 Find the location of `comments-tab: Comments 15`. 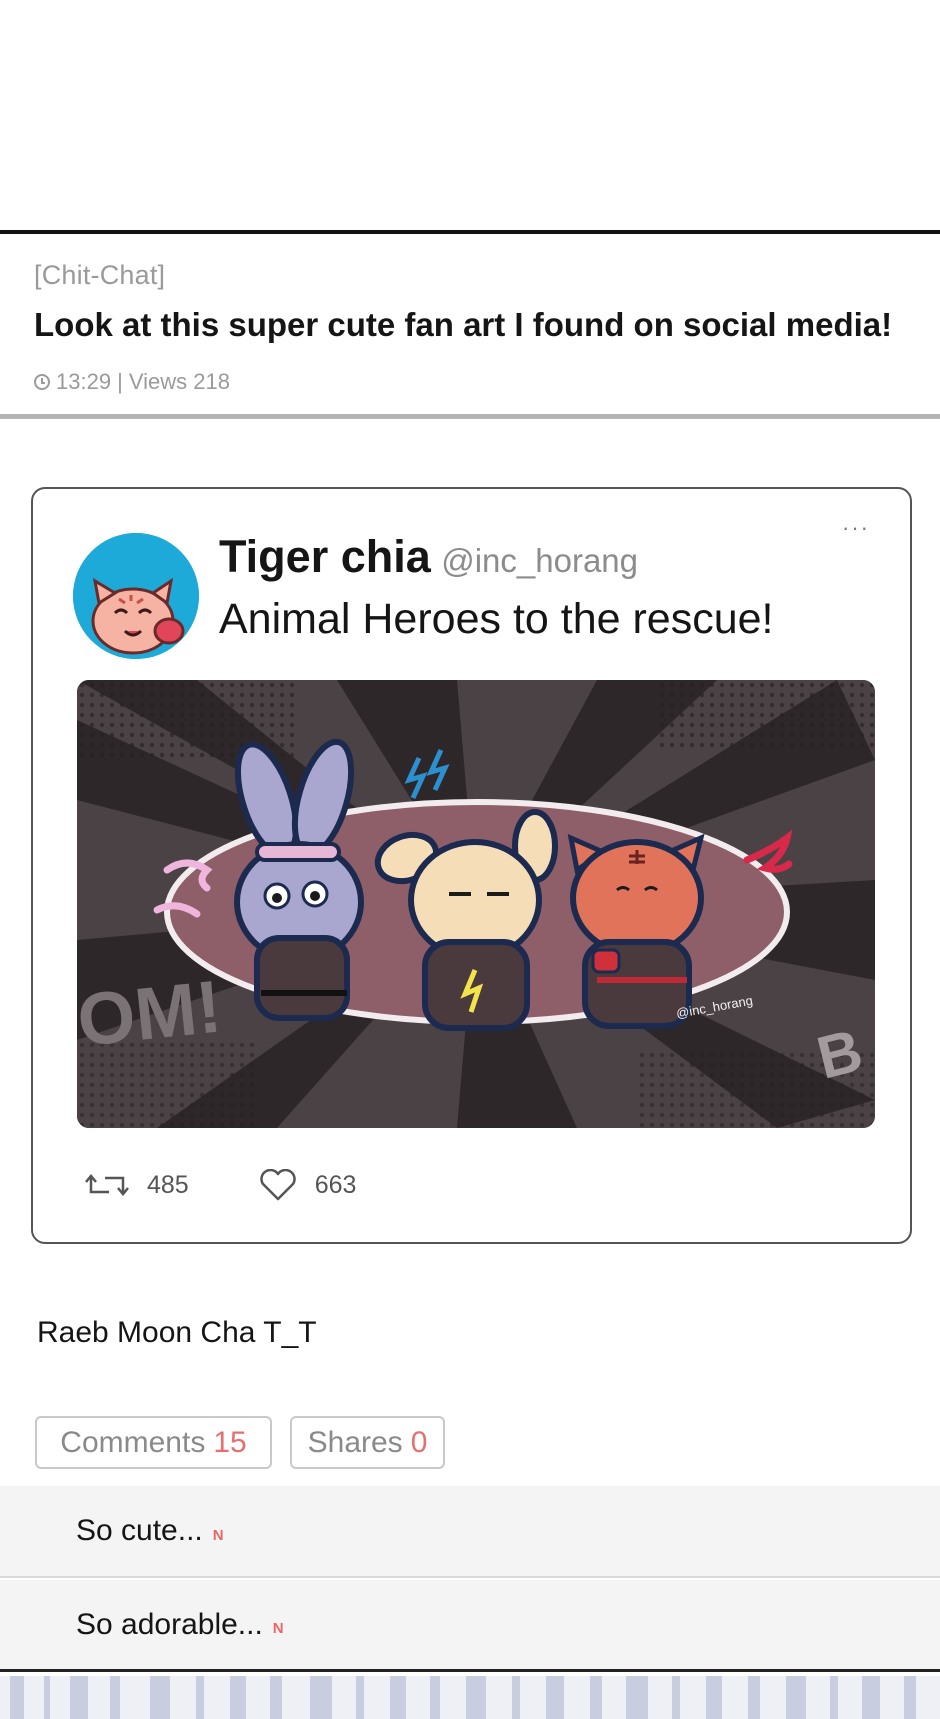

comments-tab: Comments 15 is located at coordinates (153, 1442).